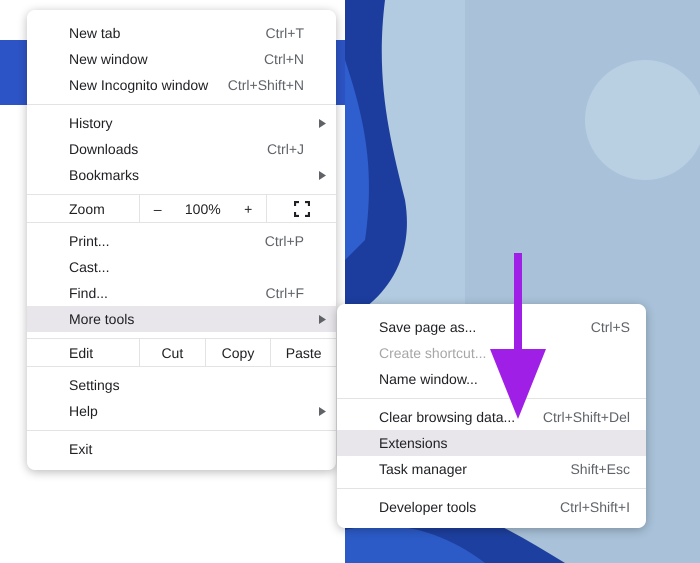  Describe the element at coordinates (600, 469) in the screenshot. I see `shortcut-label: Shift+Esc` at that location.